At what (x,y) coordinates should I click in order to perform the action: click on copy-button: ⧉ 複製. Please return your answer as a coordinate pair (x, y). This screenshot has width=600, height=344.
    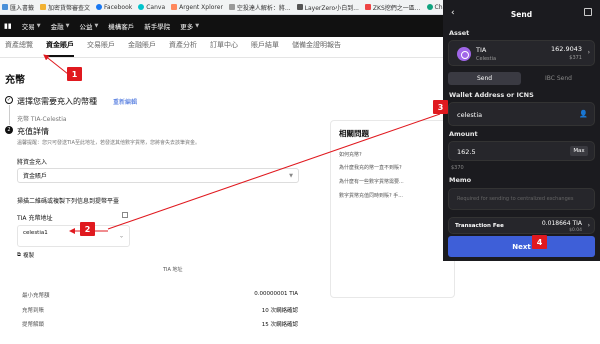
    Looking at the image, I should click on (25, 255).